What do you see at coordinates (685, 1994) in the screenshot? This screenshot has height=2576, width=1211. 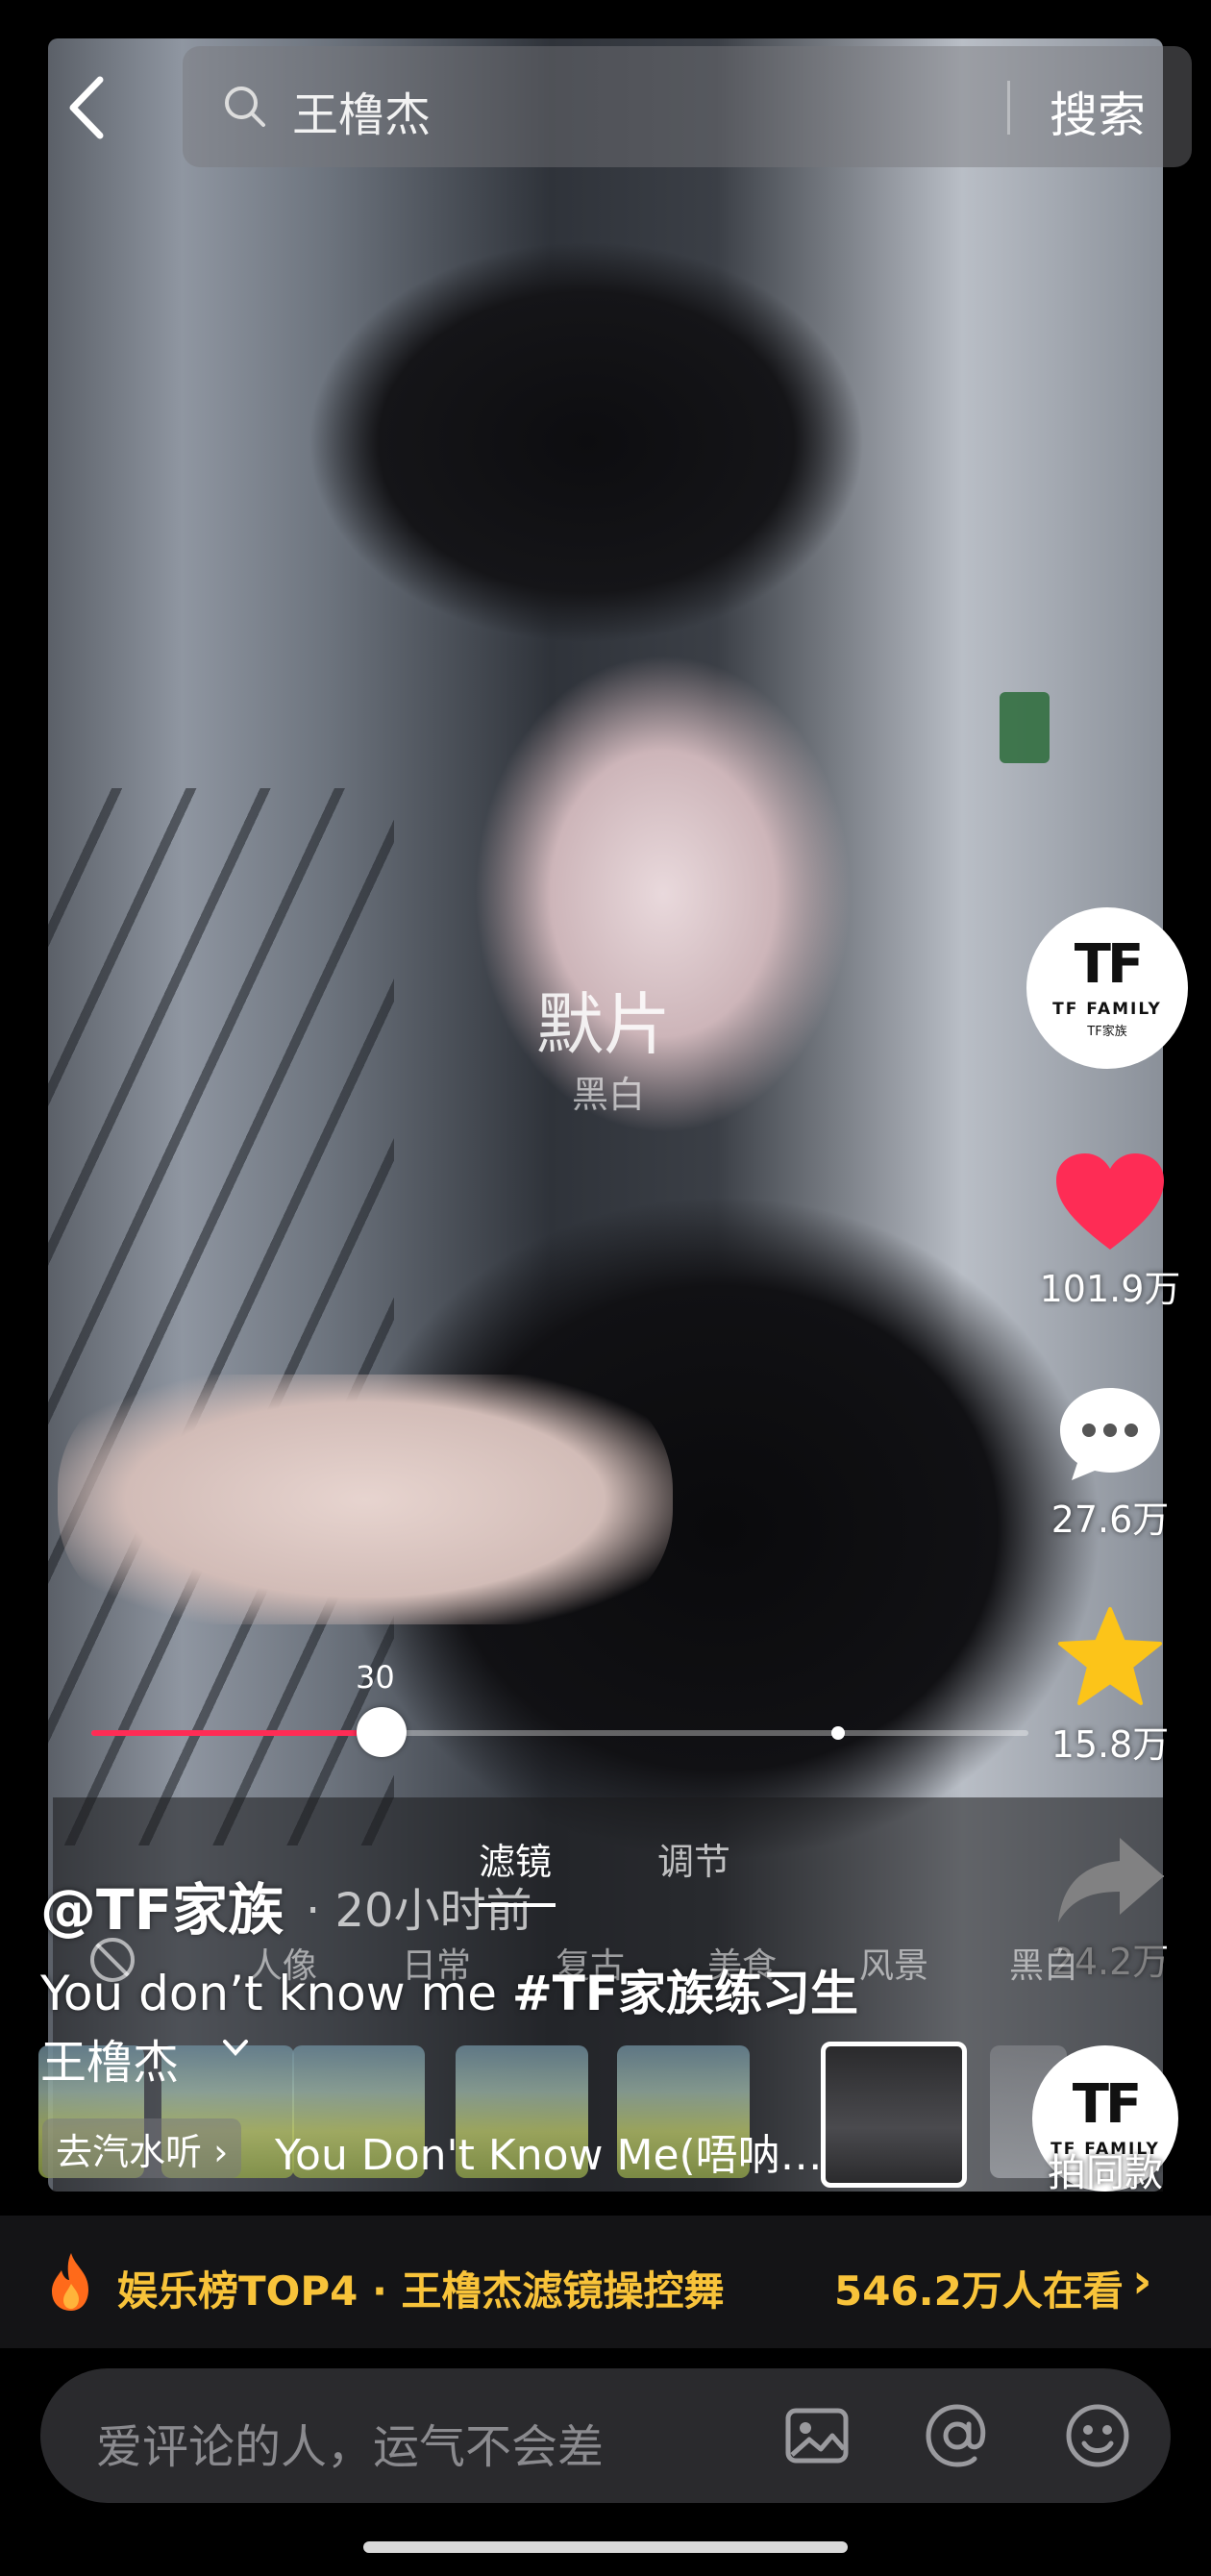 I see `caption-hashtag: #TF家族练习生` at bounding box center [685, 1994].